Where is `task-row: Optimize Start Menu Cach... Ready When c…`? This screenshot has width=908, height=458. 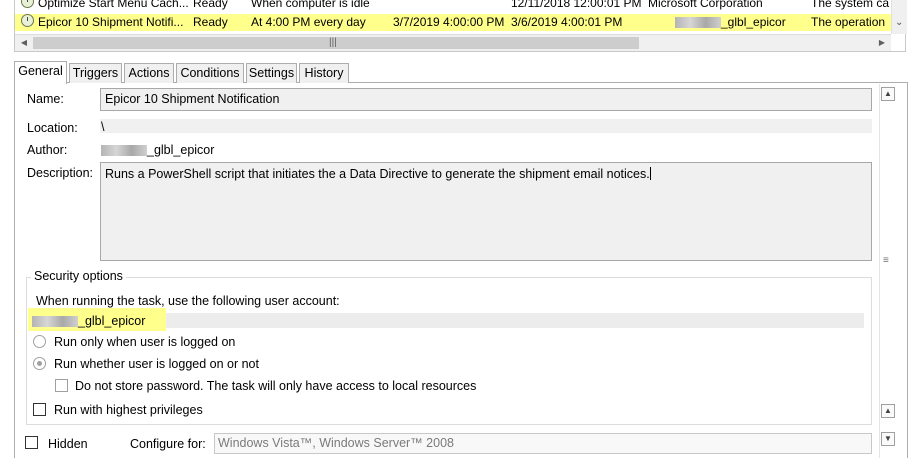
task-row: Optimize Start Menu Cach... Ready When c… is located at coordinates (453, 6).